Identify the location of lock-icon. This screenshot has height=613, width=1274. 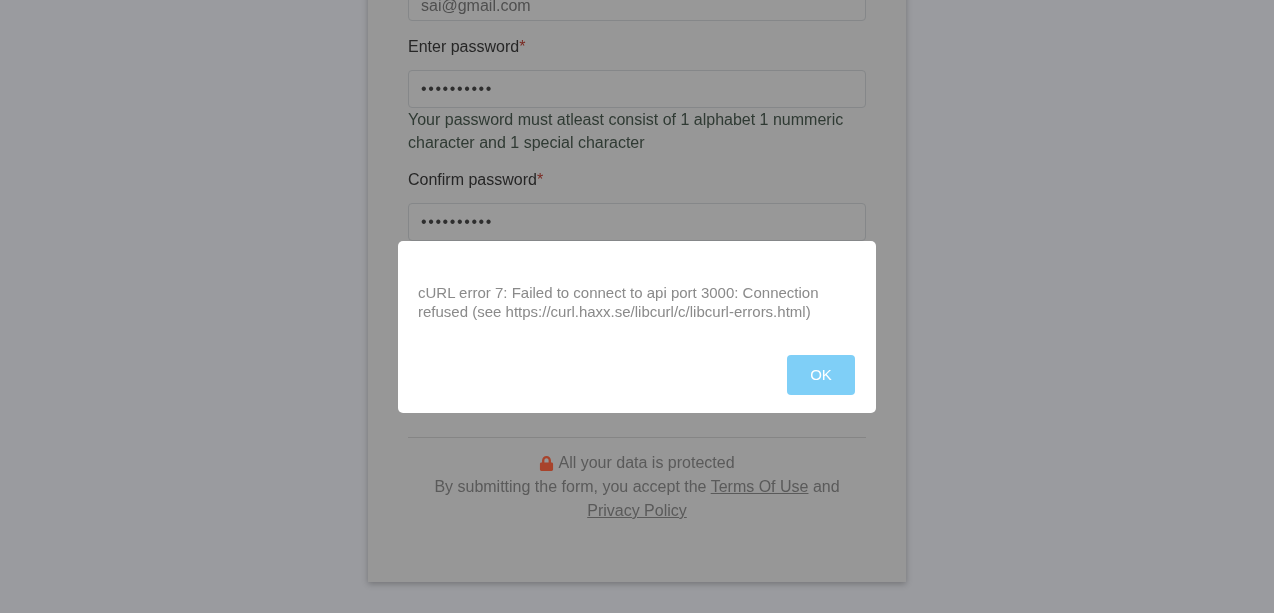
(547, 463).